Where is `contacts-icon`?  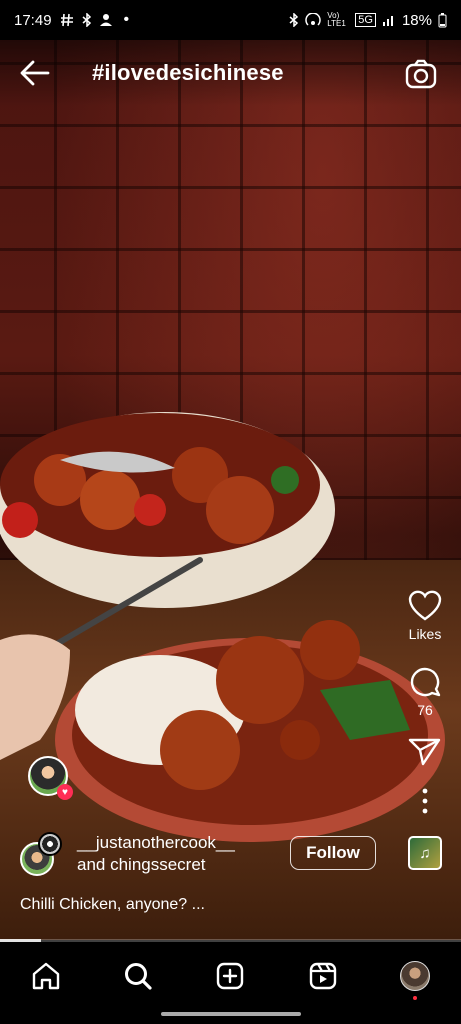 contacts-icon is located at coordinates (105, 20).